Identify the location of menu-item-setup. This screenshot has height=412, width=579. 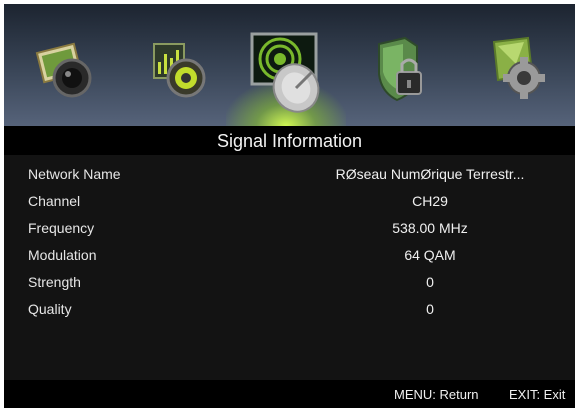
(522, 65).